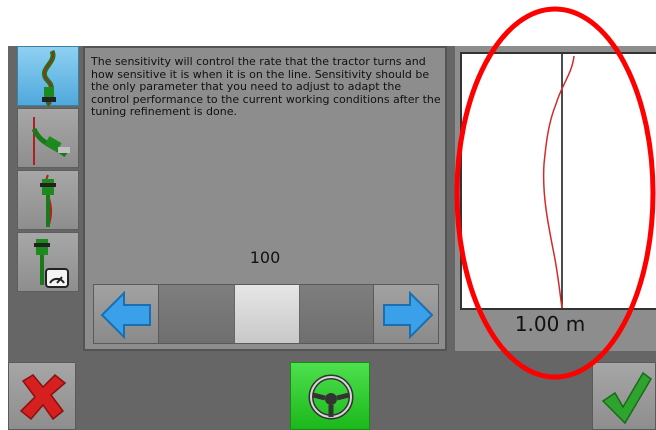  I want to click on tractor-speedometer-icon, so click(51, 263).